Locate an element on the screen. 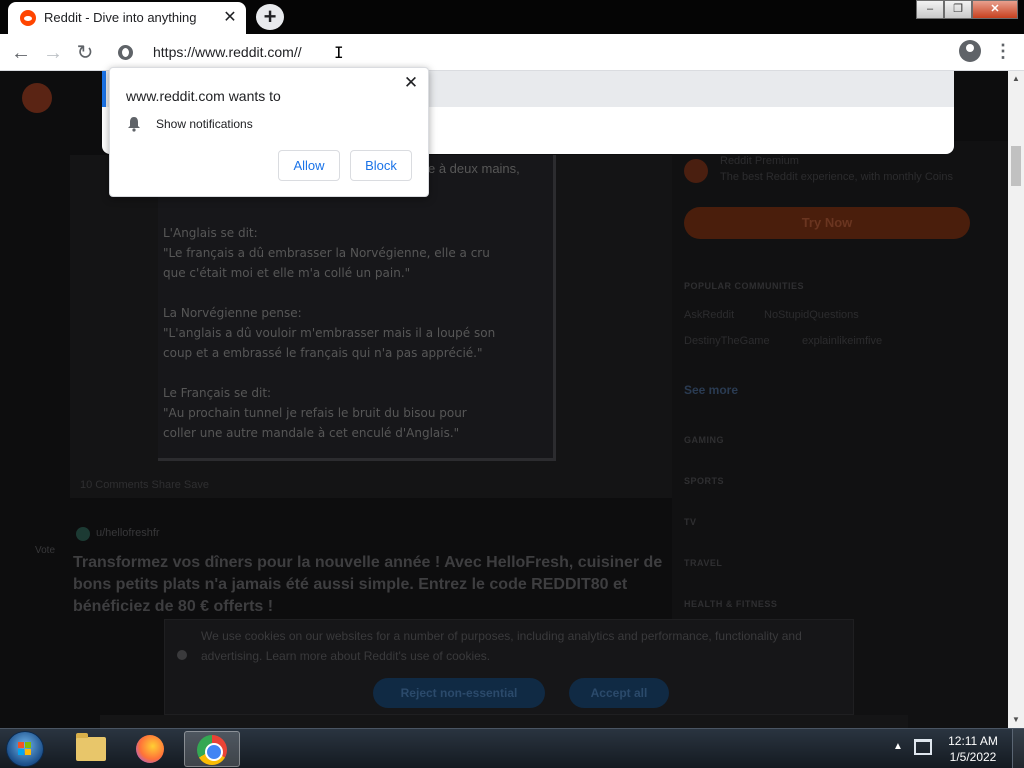 Image resolution: width=1024 pixels, height=768 pixels. community-link: AskReddit is located at coordinates (709, 315).